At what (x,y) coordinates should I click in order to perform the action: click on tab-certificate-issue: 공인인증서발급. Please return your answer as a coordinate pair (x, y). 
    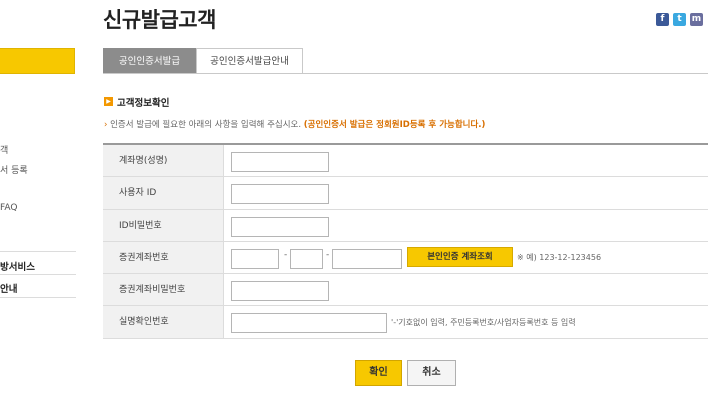
    Looking at the image, I should click on (149, 61).